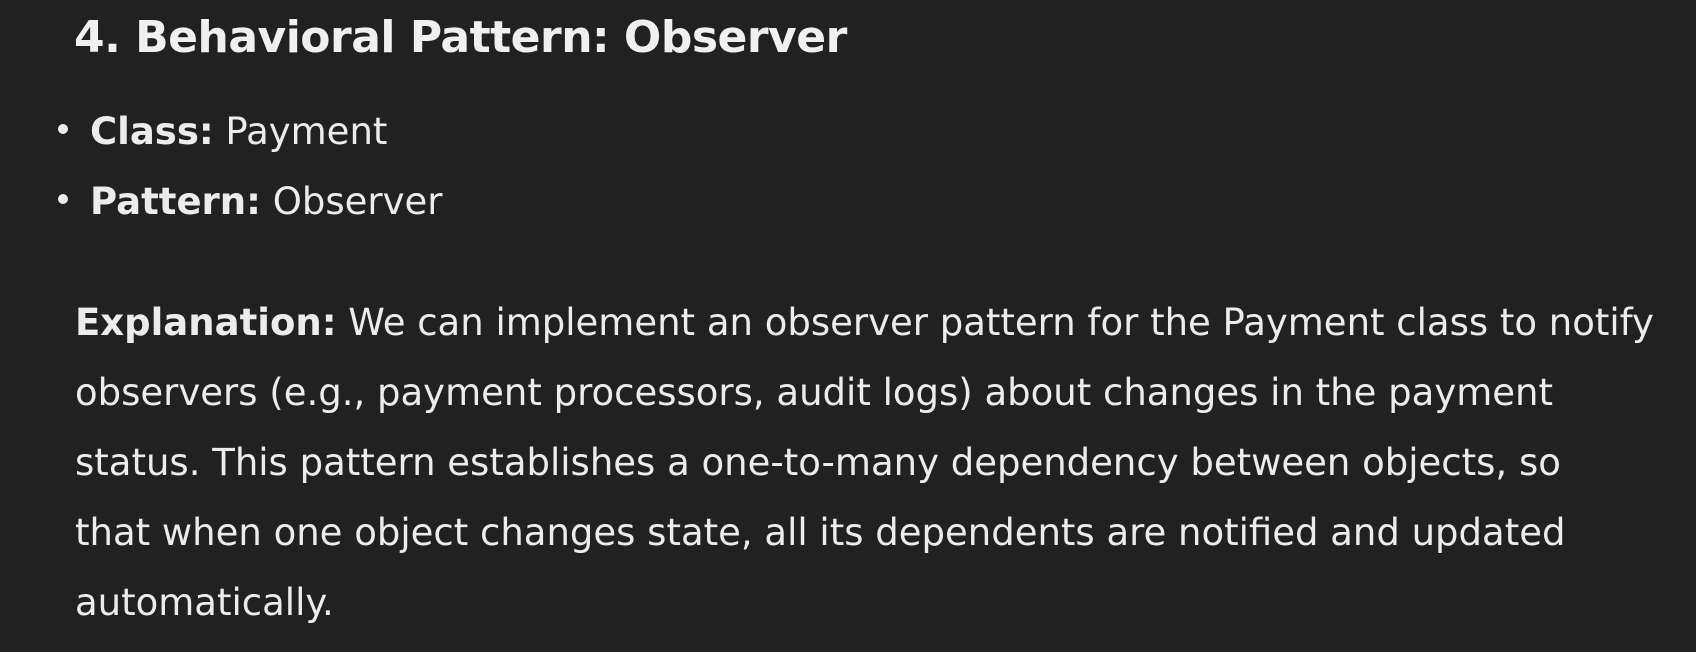  I want to click on section-heading: 4. Behavioral Pattern: Observer, so click(460, 37).